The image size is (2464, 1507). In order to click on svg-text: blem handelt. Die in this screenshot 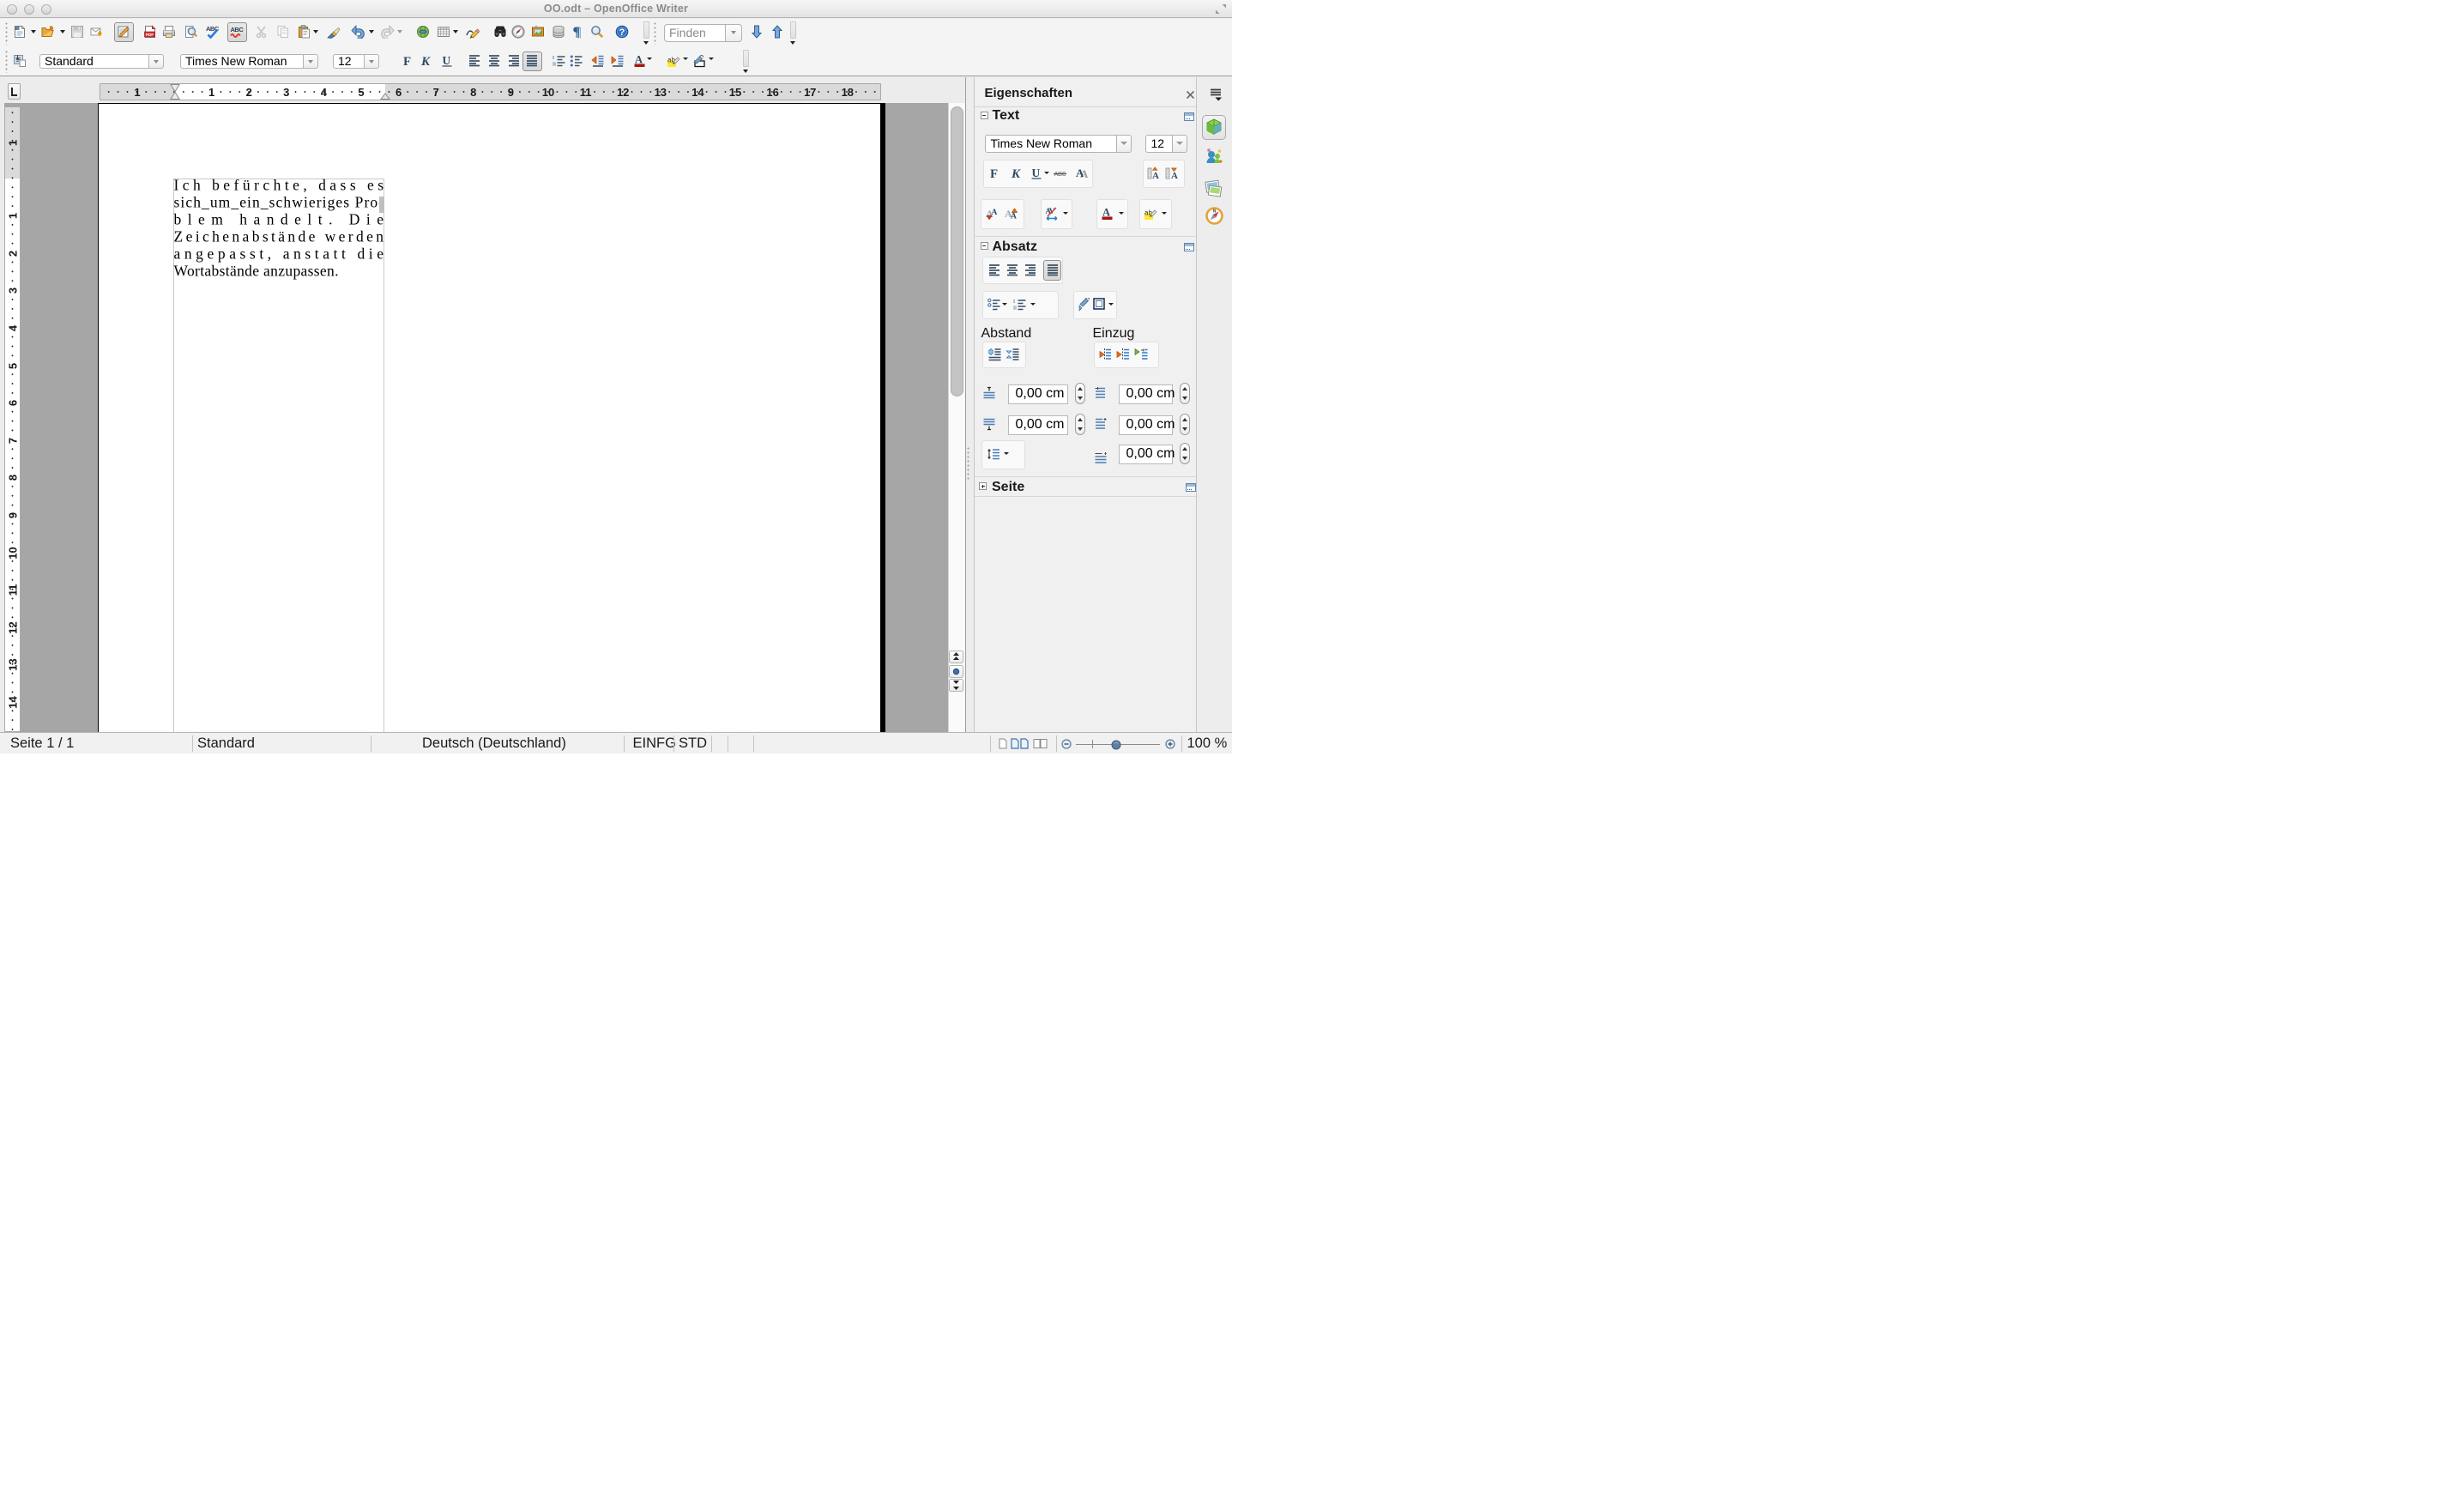, I will do `click(279, 218)`.